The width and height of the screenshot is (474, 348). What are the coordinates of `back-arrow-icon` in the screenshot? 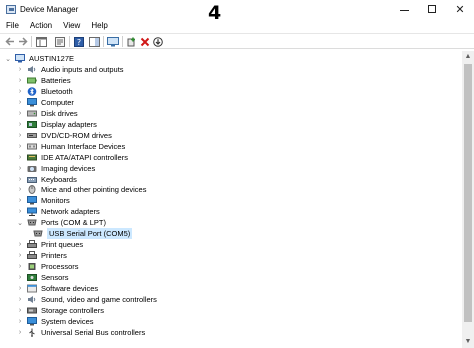 It's located at (10, 41).